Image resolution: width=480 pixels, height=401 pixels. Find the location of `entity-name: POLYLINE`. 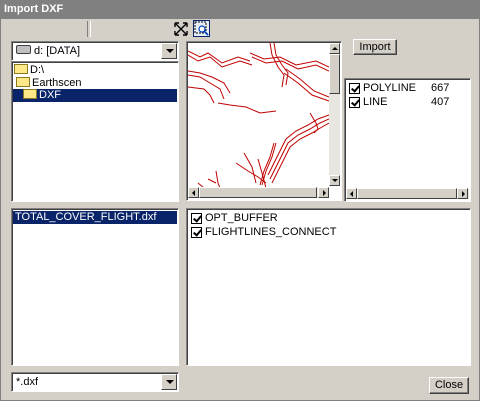

entity-name: POLYLINE is located at coordinates (389, 88).